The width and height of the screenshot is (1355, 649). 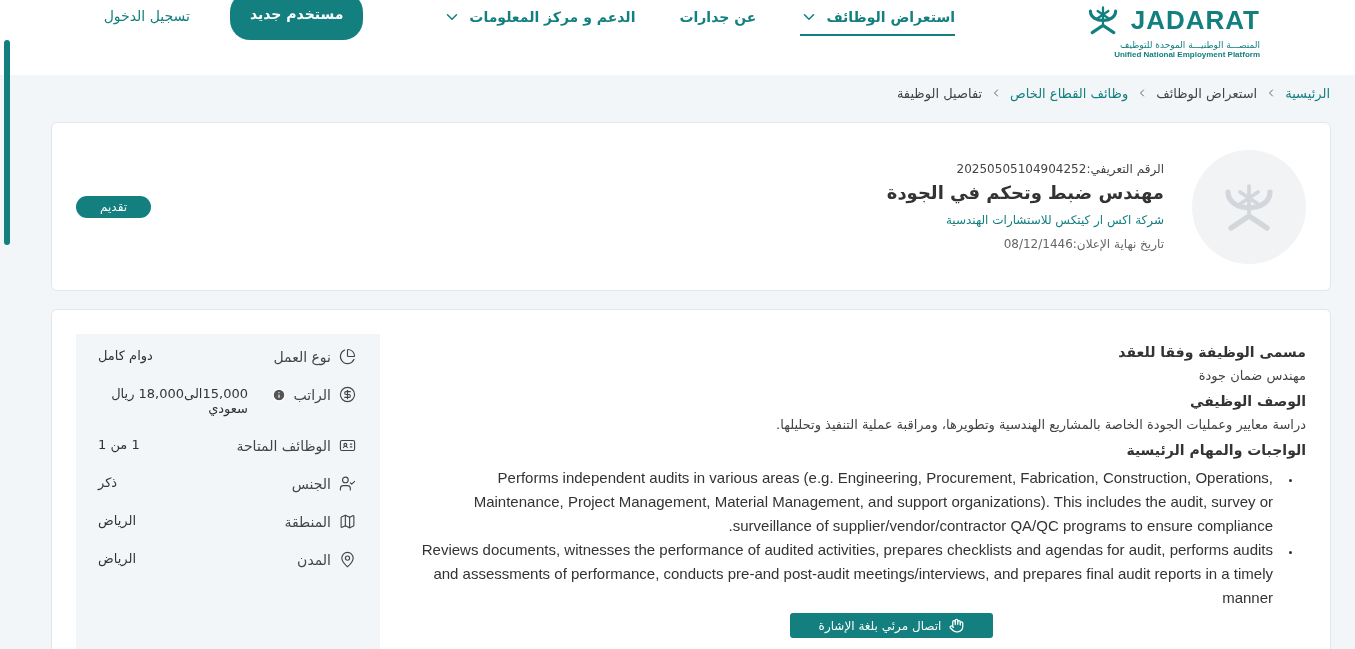 What do you see at coordinates (347, 559) in the screenshot?
I see `map-pin-icon` at bounding box center [347, 559].